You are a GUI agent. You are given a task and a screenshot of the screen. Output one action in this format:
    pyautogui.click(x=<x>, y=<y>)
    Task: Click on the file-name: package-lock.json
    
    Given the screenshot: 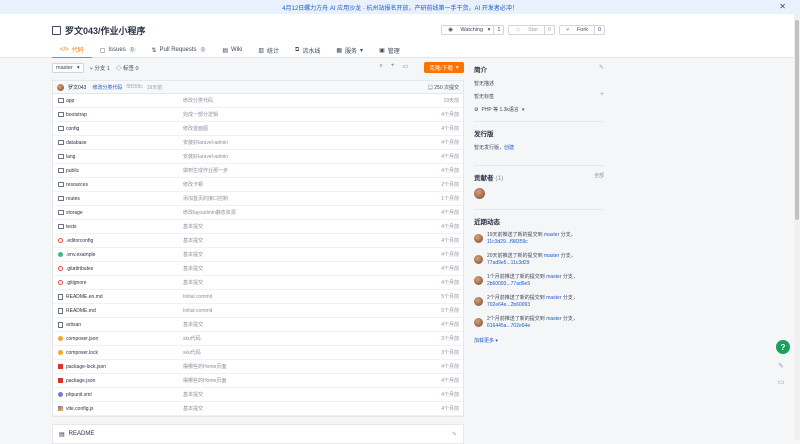 What is the action you would take?
    pyautogui.click(x=86, y=367)
    